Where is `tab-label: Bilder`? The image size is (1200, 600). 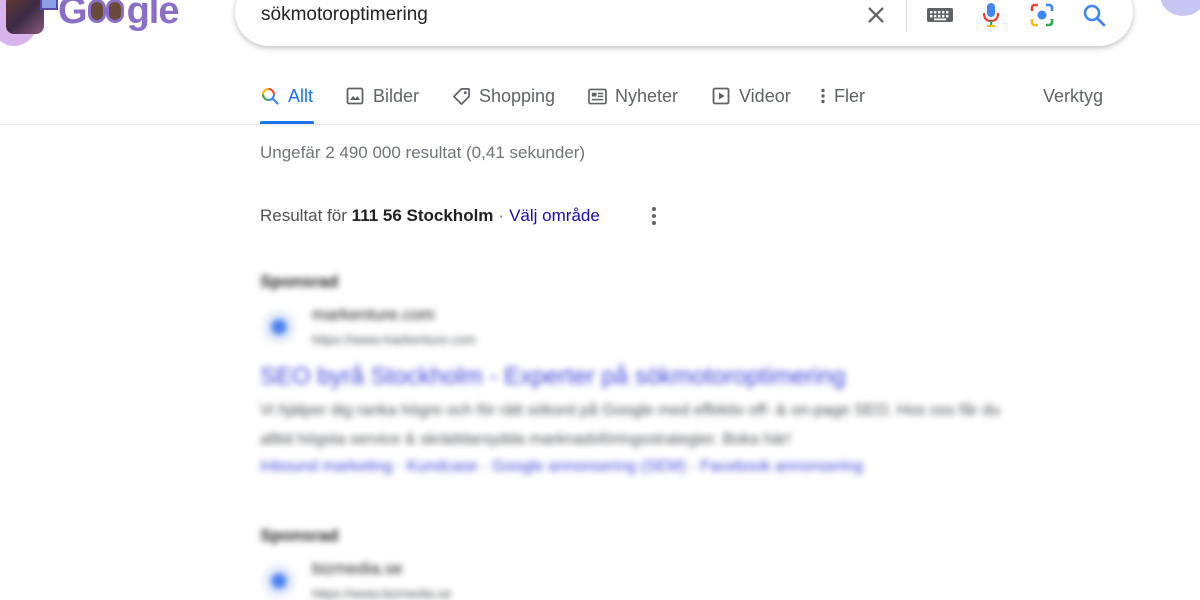
tab-label: Bilder is located at coordinates (396, 96).